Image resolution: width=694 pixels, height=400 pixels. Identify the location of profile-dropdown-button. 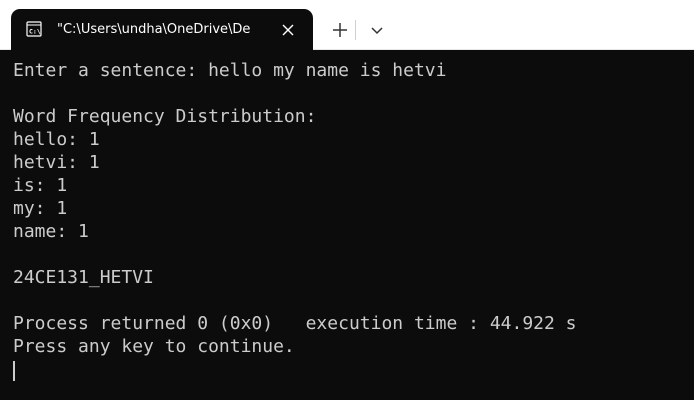
(377, 30).